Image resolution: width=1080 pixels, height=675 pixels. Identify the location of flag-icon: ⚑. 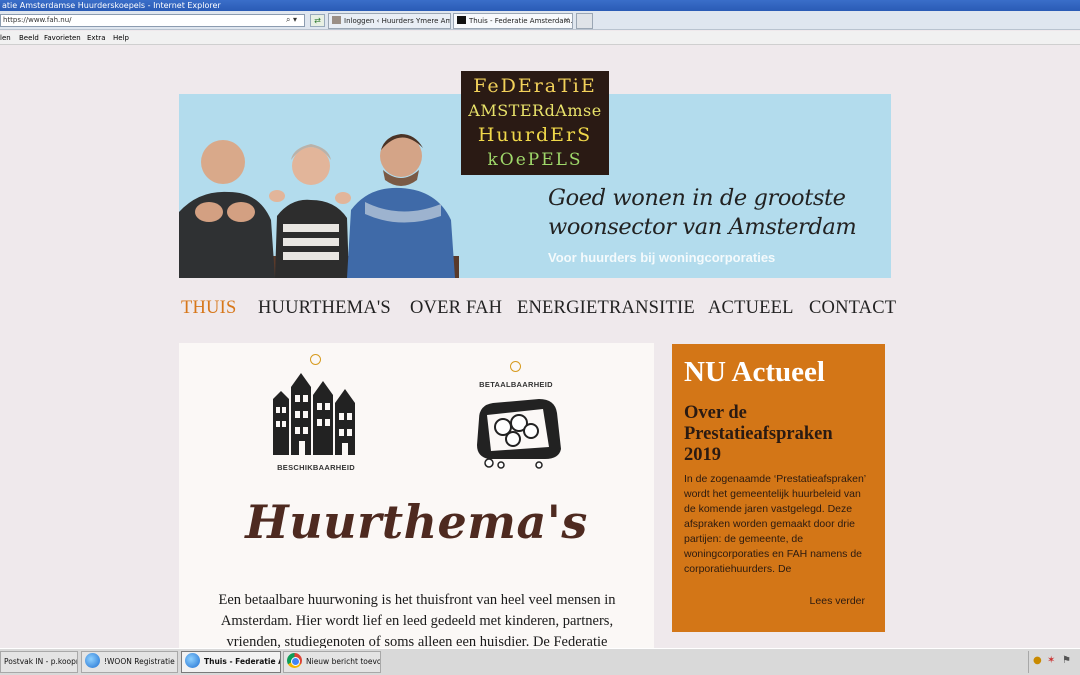
(1066, 660).